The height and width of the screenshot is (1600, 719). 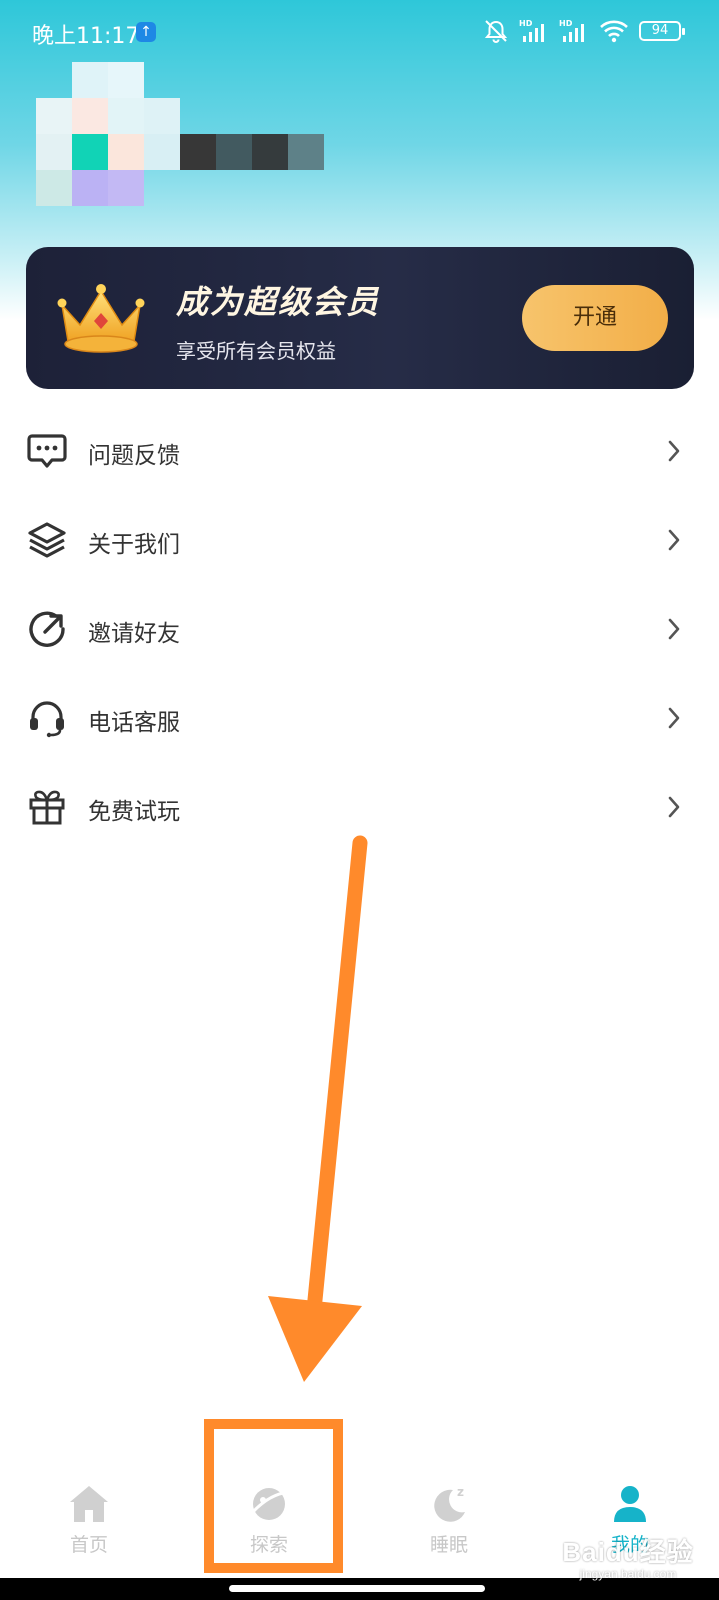 I want to click on status-icons: HD HD 94, so click(x=584, y=31).